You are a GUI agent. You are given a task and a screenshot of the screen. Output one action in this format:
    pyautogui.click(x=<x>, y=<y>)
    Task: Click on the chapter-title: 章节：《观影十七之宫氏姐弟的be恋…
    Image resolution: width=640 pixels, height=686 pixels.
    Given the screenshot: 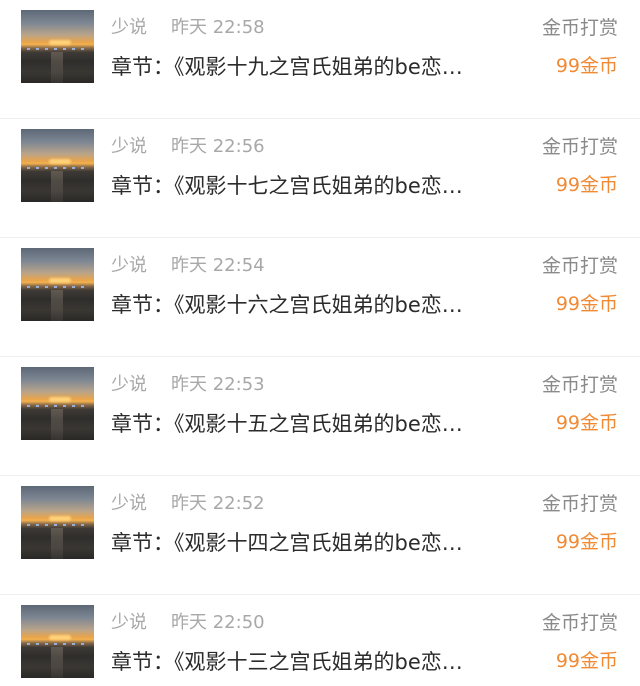 What is the action you would take?
    pyautogui.click(x=287, y=186)
    